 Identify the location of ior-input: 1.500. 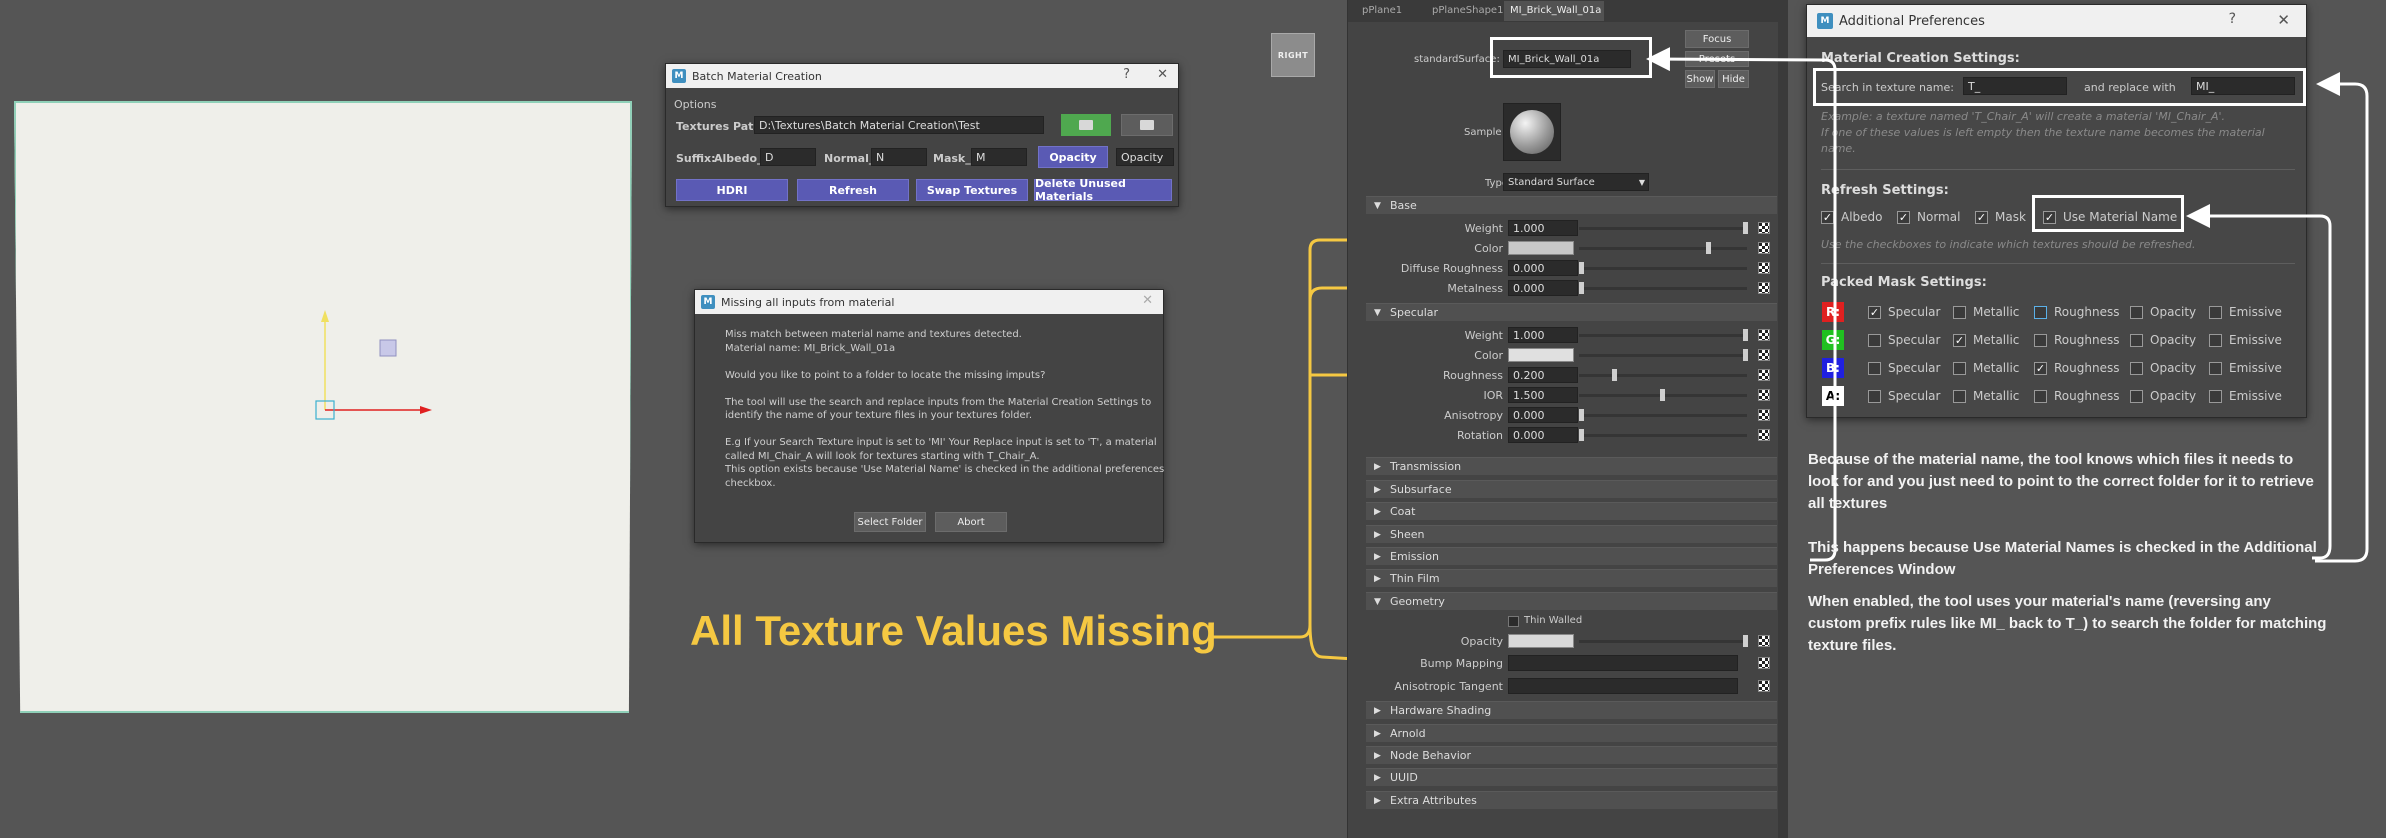
(1543, 395).